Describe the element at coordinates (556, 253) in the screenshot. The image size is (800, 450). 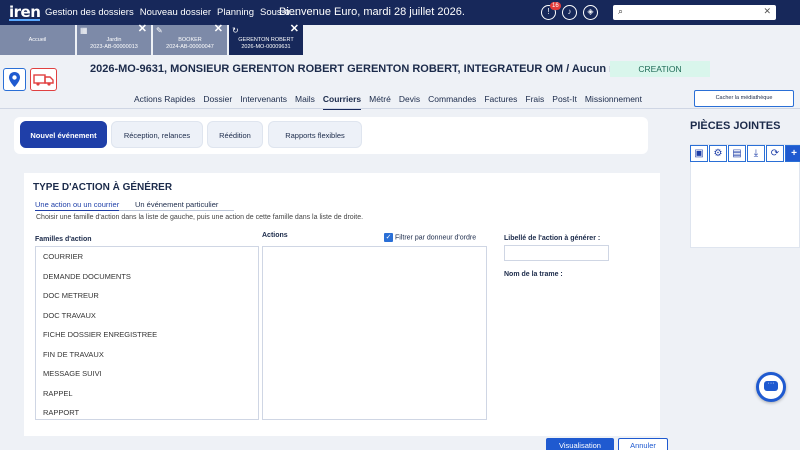
I see `libelle-input` at that location.